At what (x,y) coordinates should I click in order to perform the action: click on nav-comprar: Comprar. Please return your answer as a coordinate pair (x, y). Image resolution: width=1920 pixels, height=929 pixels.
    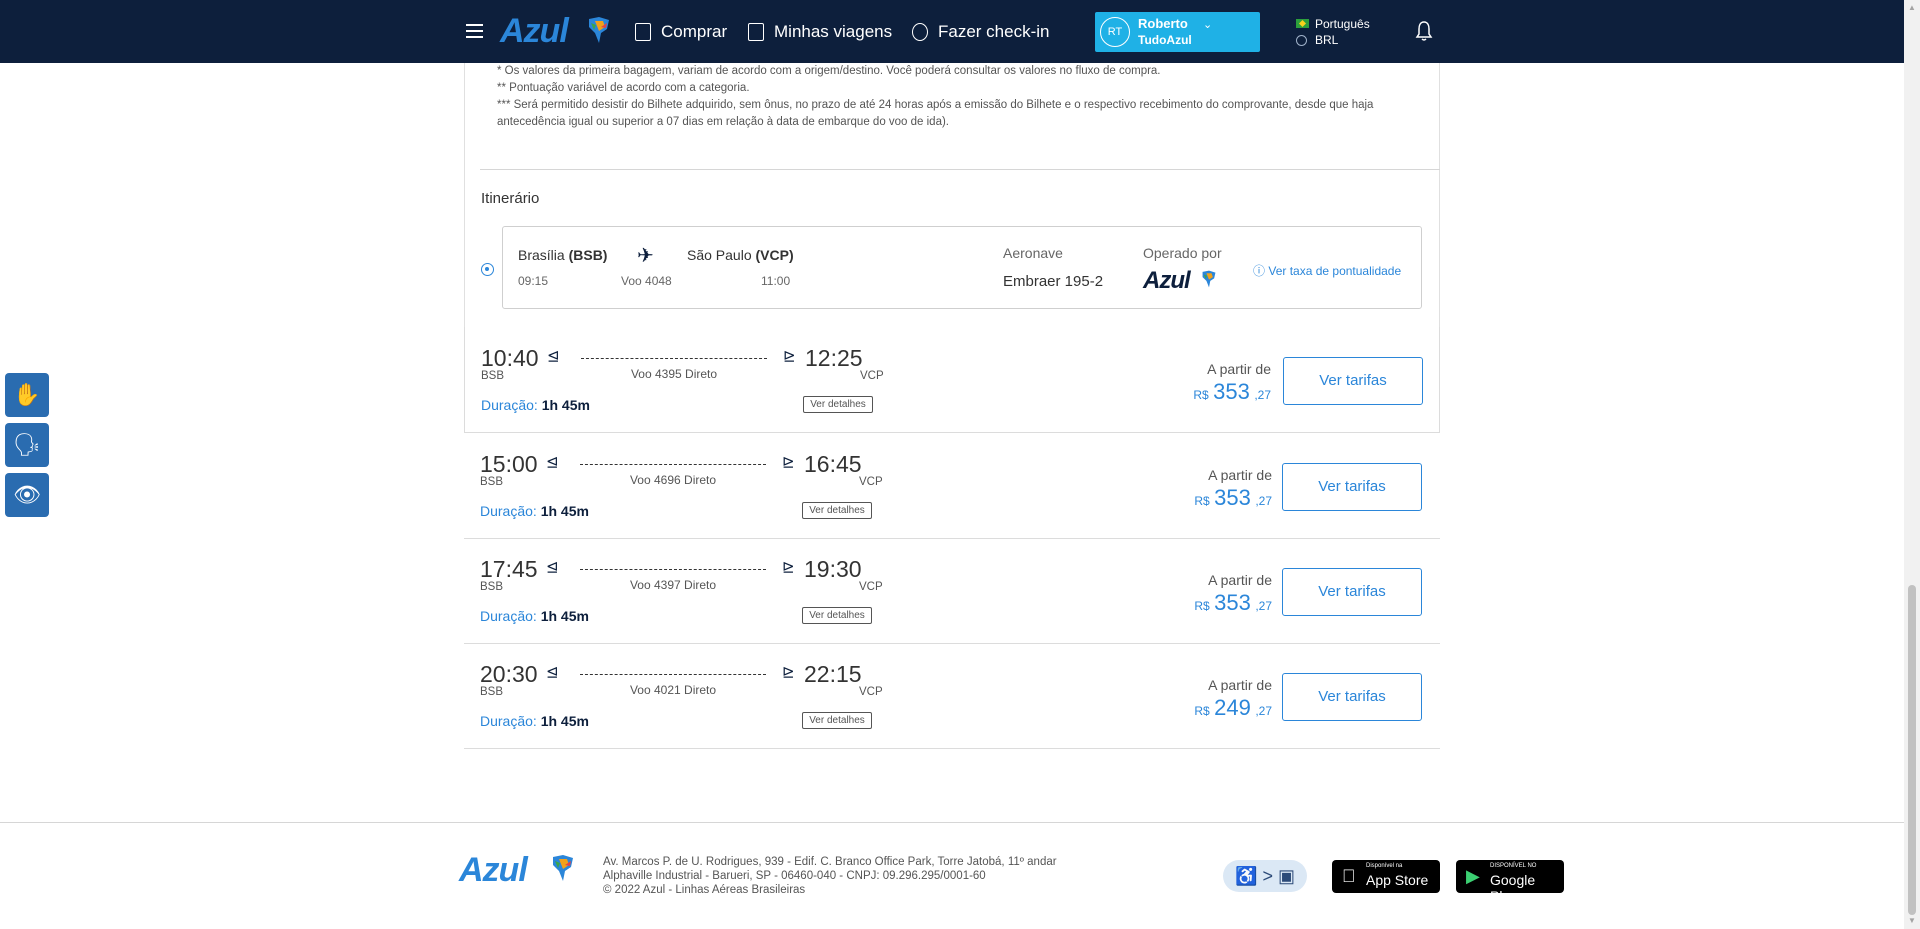
    Looking at the image, I should click on (681, 32).